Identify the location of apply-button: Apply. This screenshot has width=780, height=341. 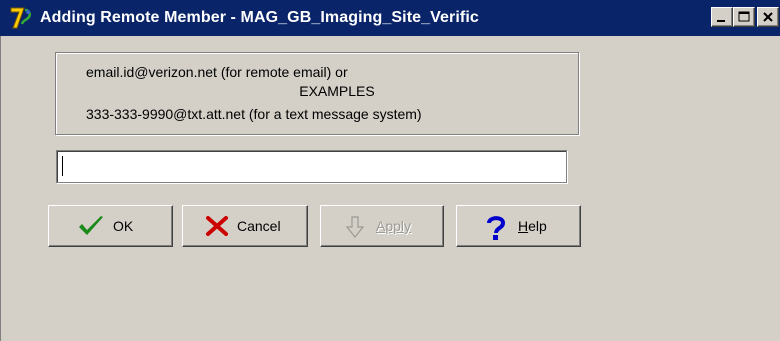
(382, 226).